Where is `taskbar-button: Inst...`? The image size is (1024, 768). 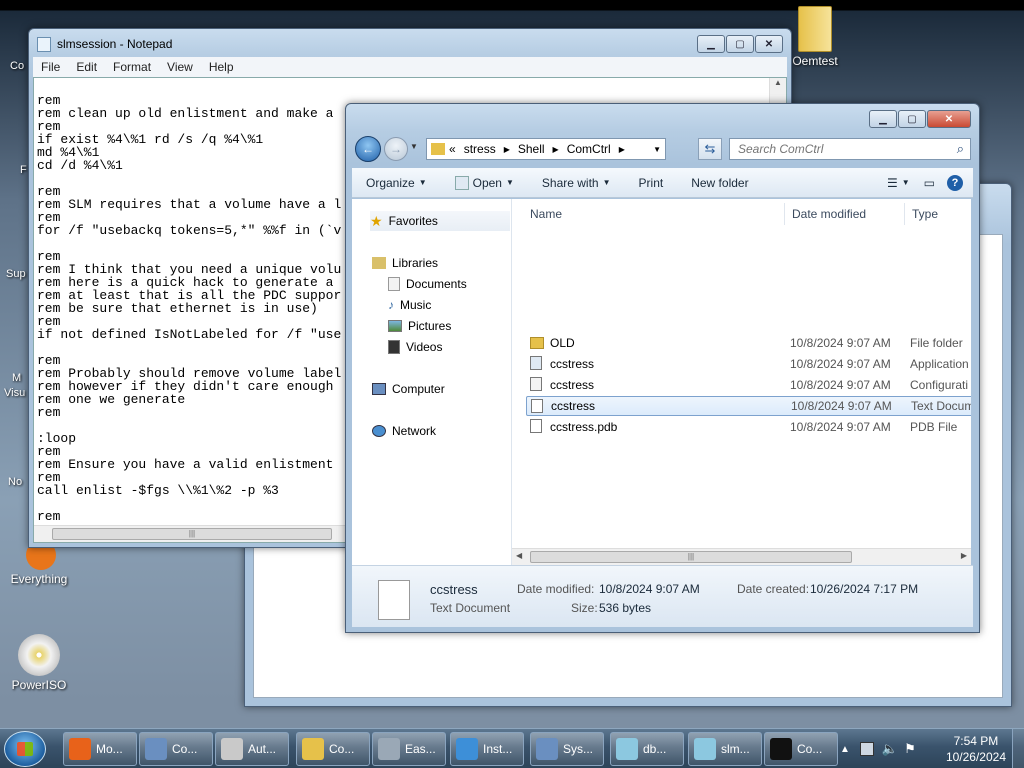
taskbar-button: Inst... is located at coordinates (487, 749).